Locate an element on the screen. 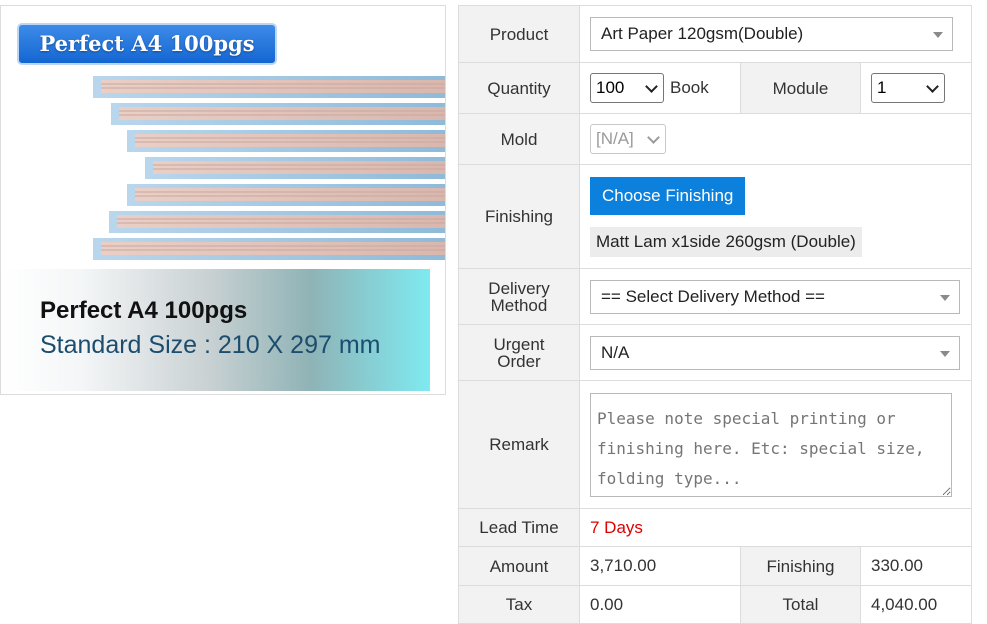  row-tax-total: Tax 0.00 Total 4,040.00 is located at coordinates (715, 604).